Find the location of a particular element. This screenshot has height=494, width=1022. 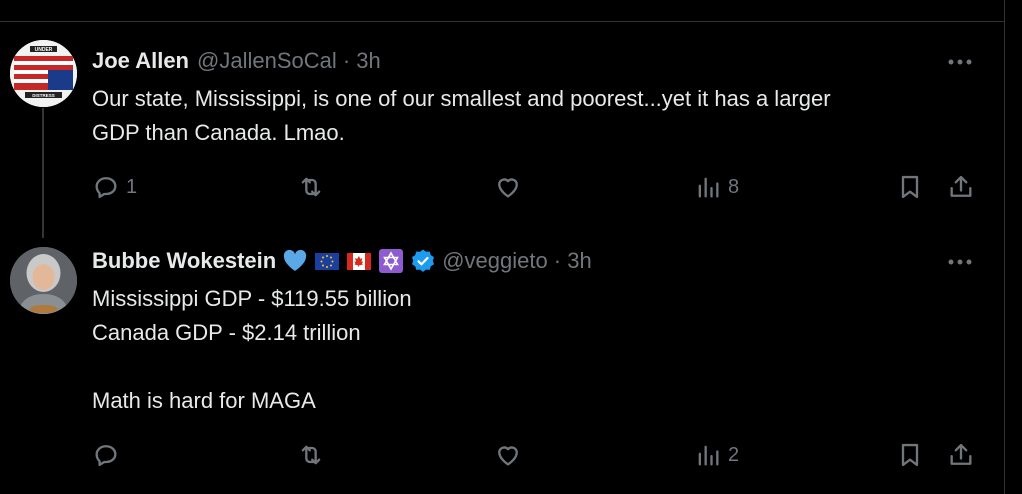

eu-flag-icon is located at coordinates (327, 261).